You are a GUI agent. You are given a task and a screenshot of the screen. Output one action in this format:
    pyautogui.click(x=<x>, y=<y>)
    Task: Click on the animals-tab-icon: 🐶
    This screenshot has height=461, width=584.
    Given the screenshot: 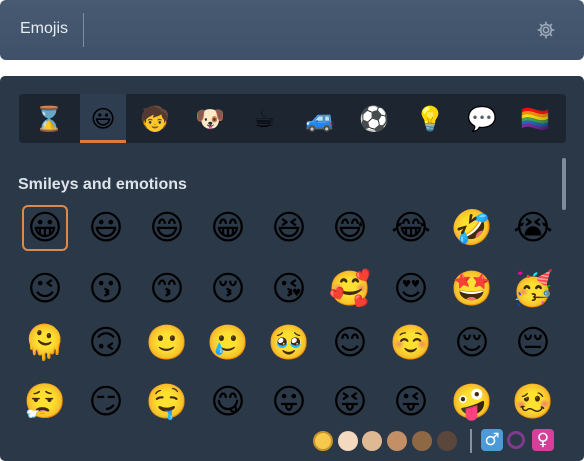 What is the action you would take?
    pyautogui.click(x=210, y=118)
    